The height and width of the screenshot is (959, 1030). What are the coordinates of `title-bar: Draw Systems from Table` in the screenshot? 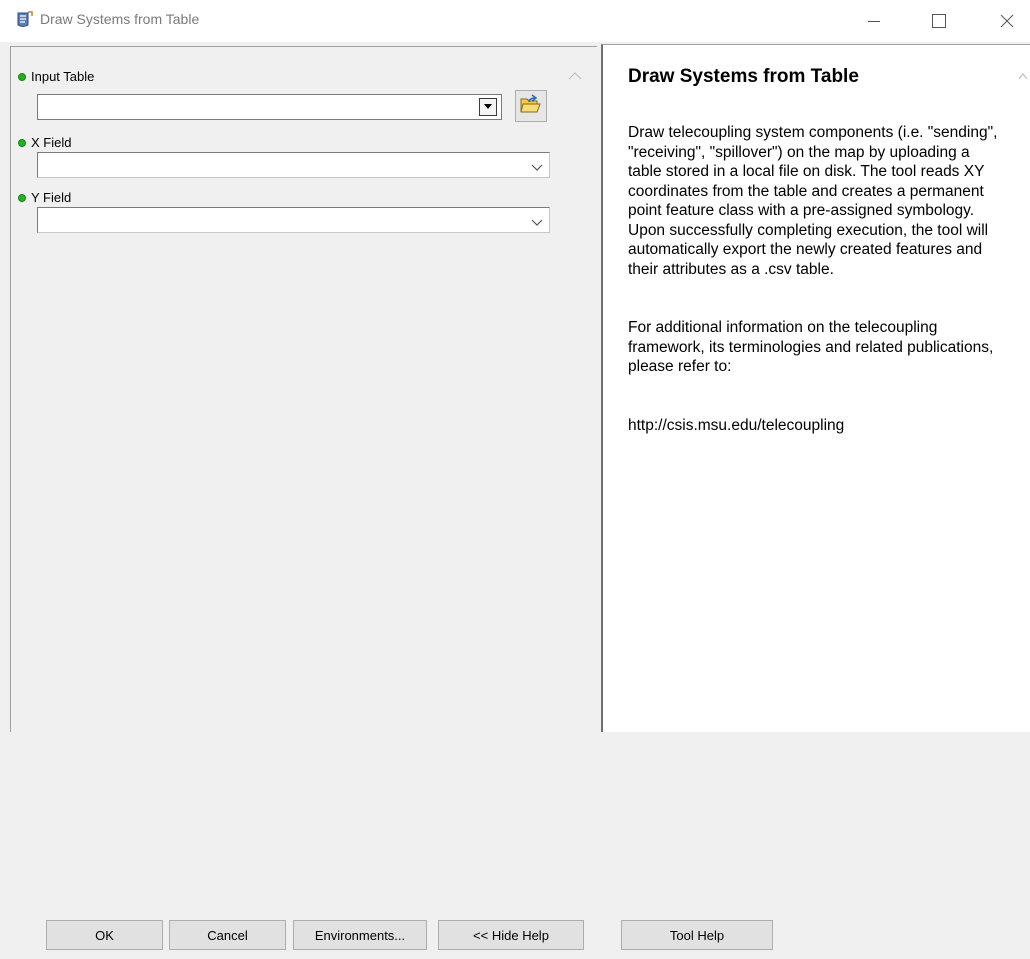 It's located at (515, 21).